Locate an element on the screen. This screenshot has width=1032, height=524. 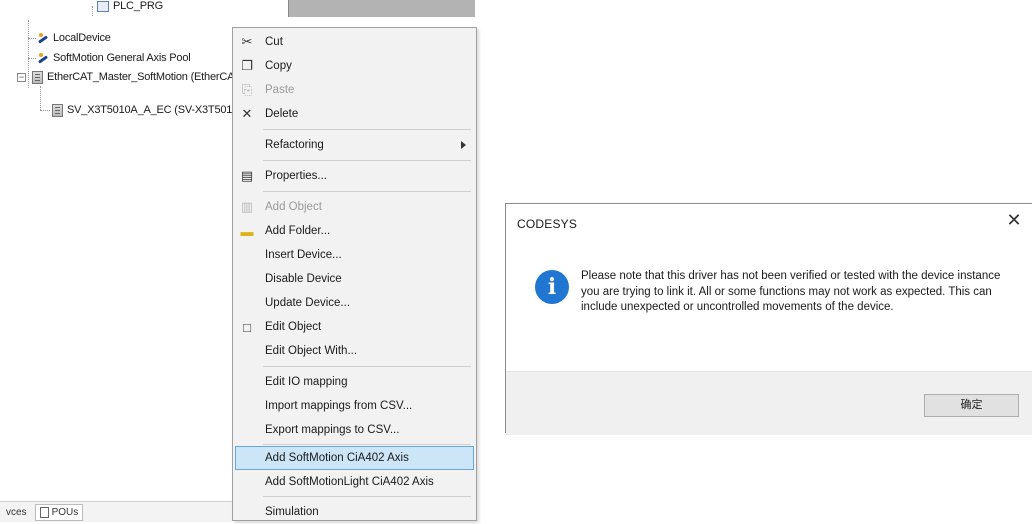
dialog-title: CODESYS is located at coordinates (547, 224).